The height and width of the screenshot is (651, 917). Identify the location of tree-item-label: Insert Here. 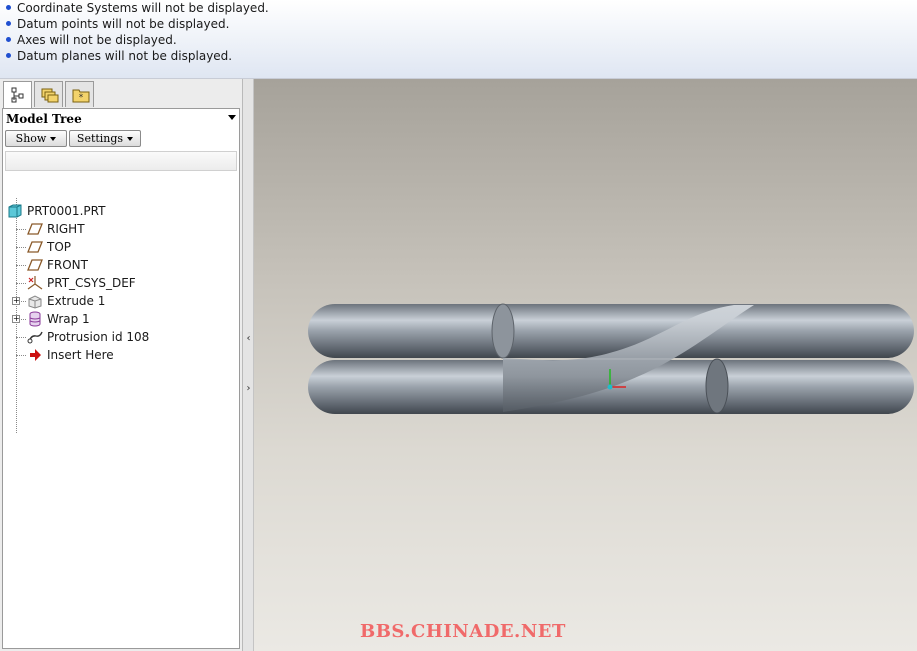
(80, 355).